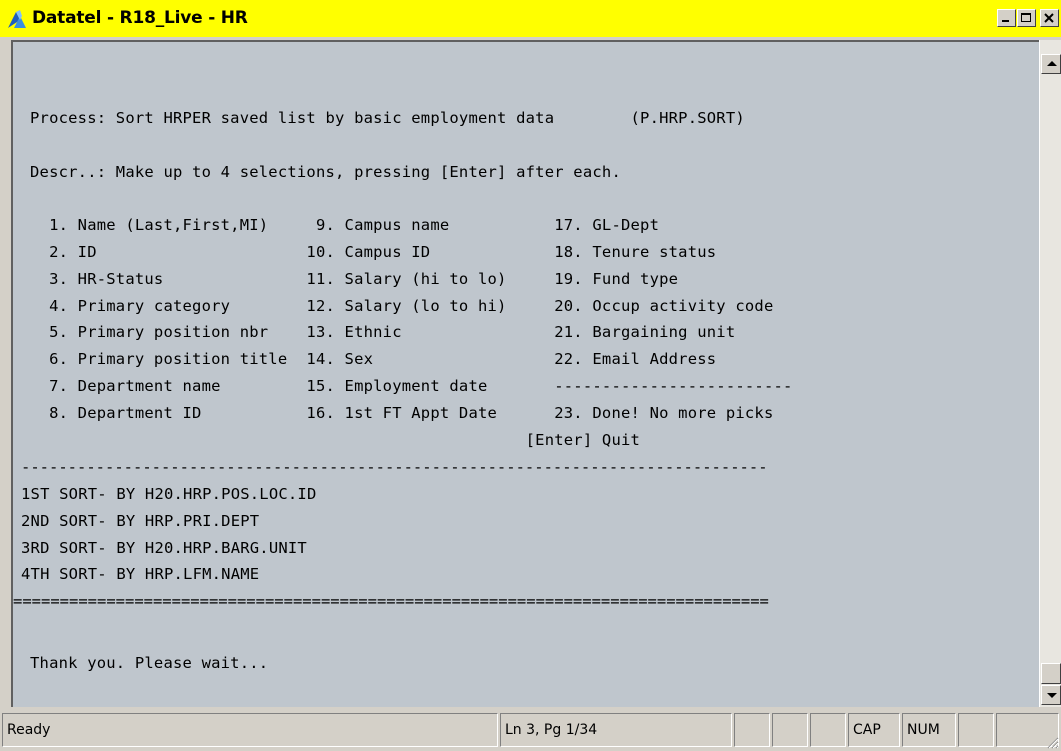 This screenshot has height=751, width=1061. Describe the element at coordinates (17, 19) in the screenshot. I see `datatel-app-icon` at that location.